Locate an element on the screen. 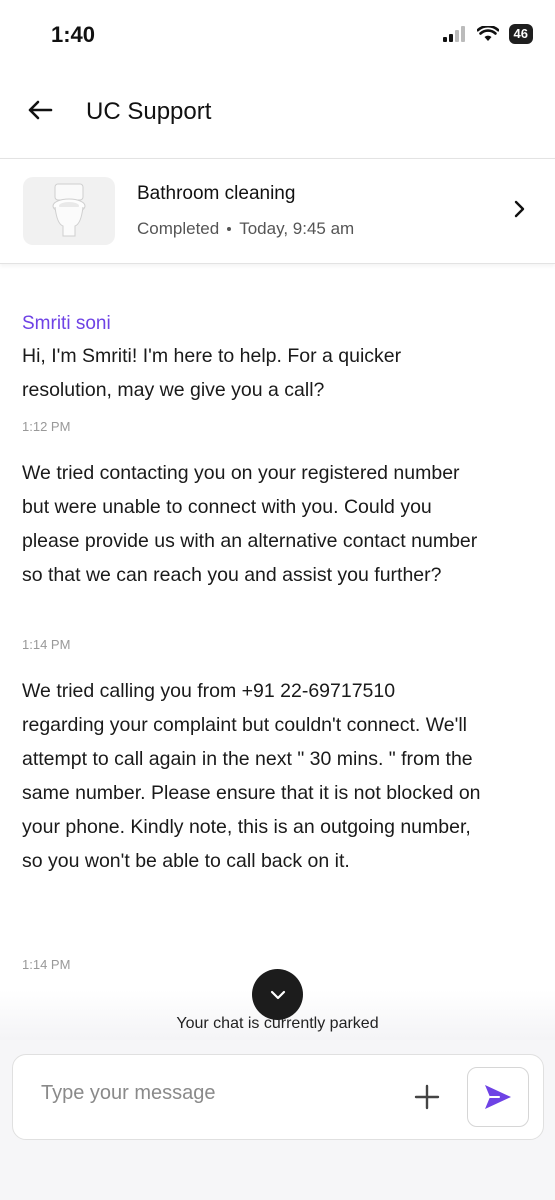 This screenshot has height=1200, width=555. wifi-icon is located at coordinates (487, 33).